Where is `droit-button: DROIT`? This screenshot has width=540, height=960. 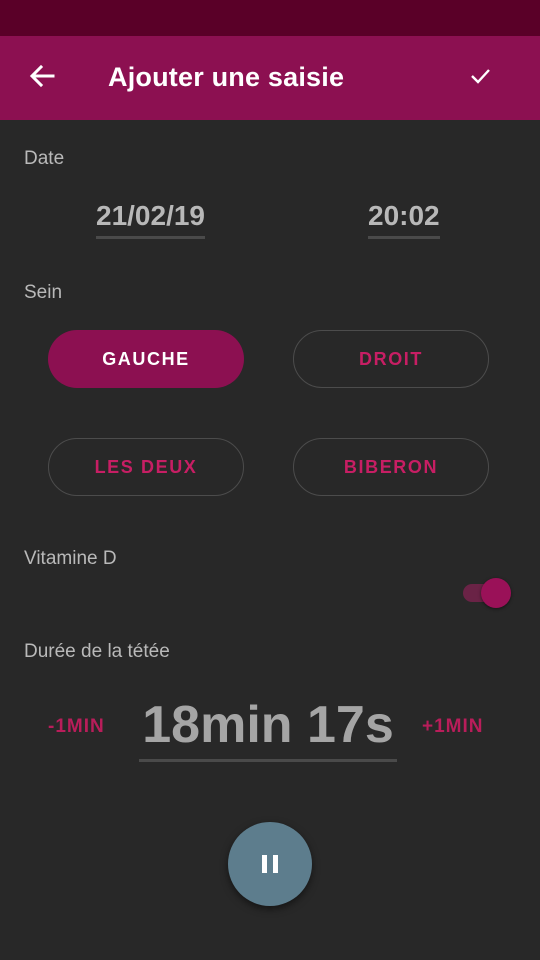
droit-button: DROIT is located at coordinates (391, 359).